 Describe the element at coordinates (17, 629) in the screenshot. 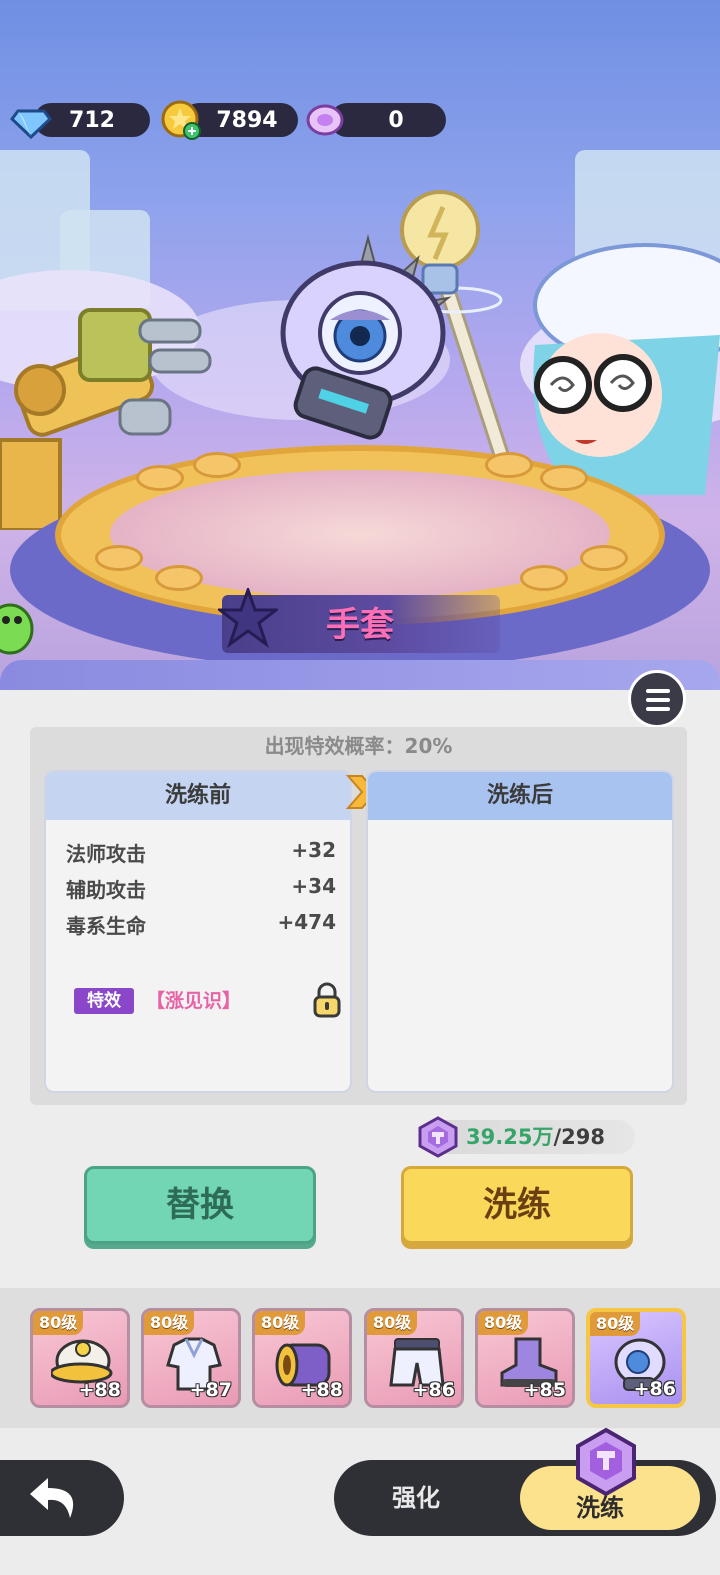

I see `frog-mascot-icon` at that location.